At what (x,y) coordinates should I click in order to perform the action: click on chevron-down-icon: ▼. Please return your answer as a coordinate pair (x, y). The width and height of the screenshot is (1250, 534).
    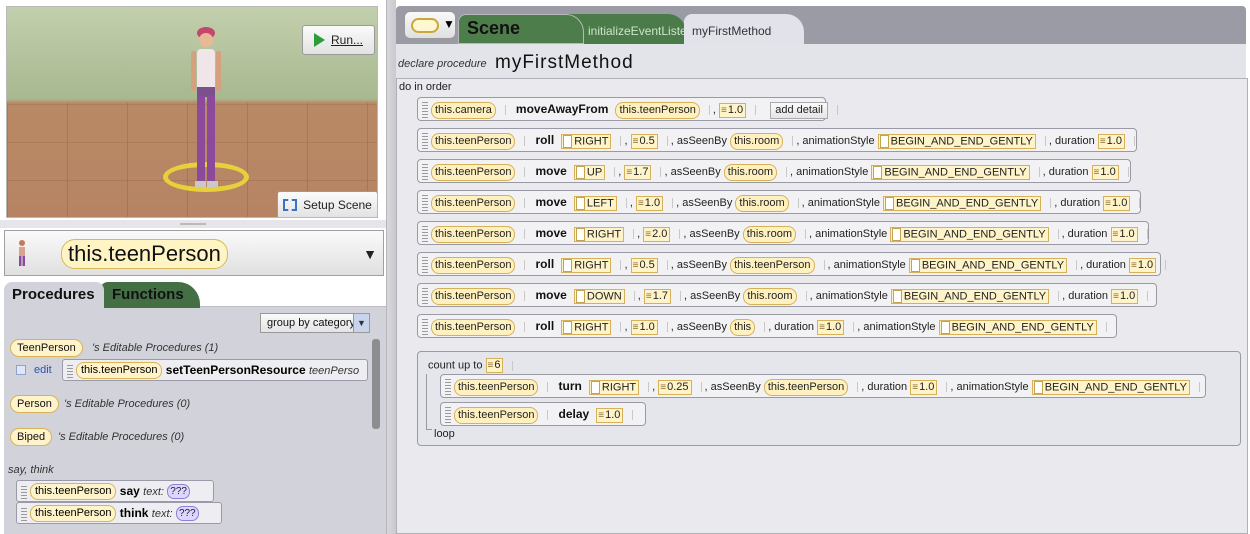
    Looking at the image, I should click on (370, 254).